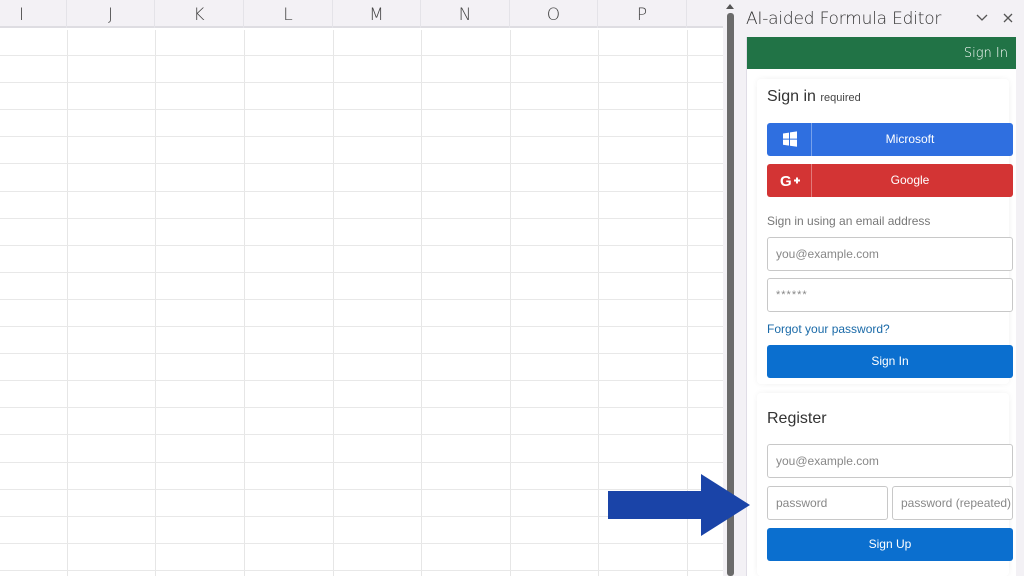 The height and width of the screenshot is (576, 1024). What do you see at coordinates (1008, 18) in the screenshot?
I see `close-icon` at bounding box center [1008, 18].